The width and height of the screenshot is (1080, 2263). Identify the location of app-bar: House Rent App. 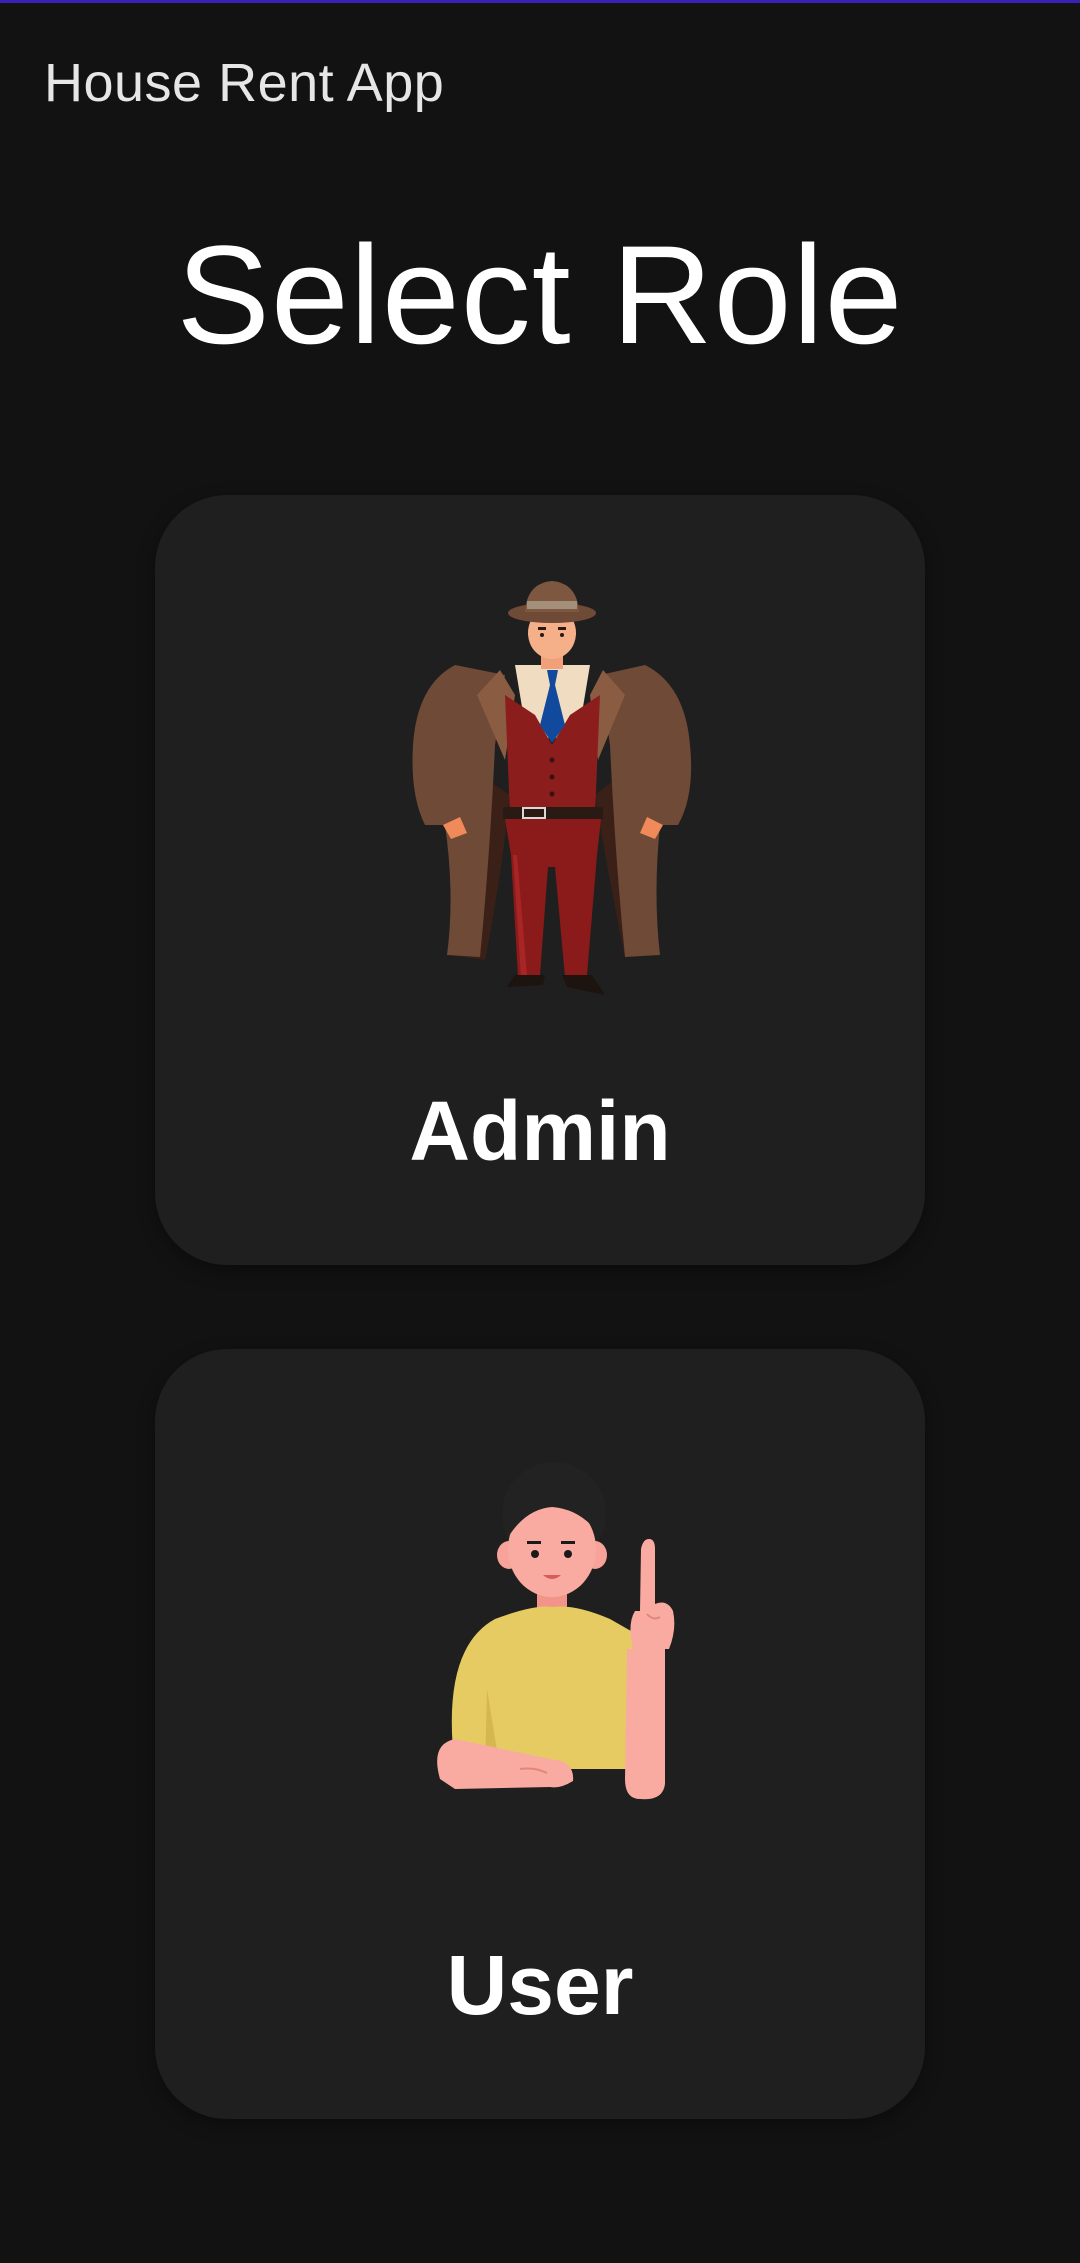
(540, 83).